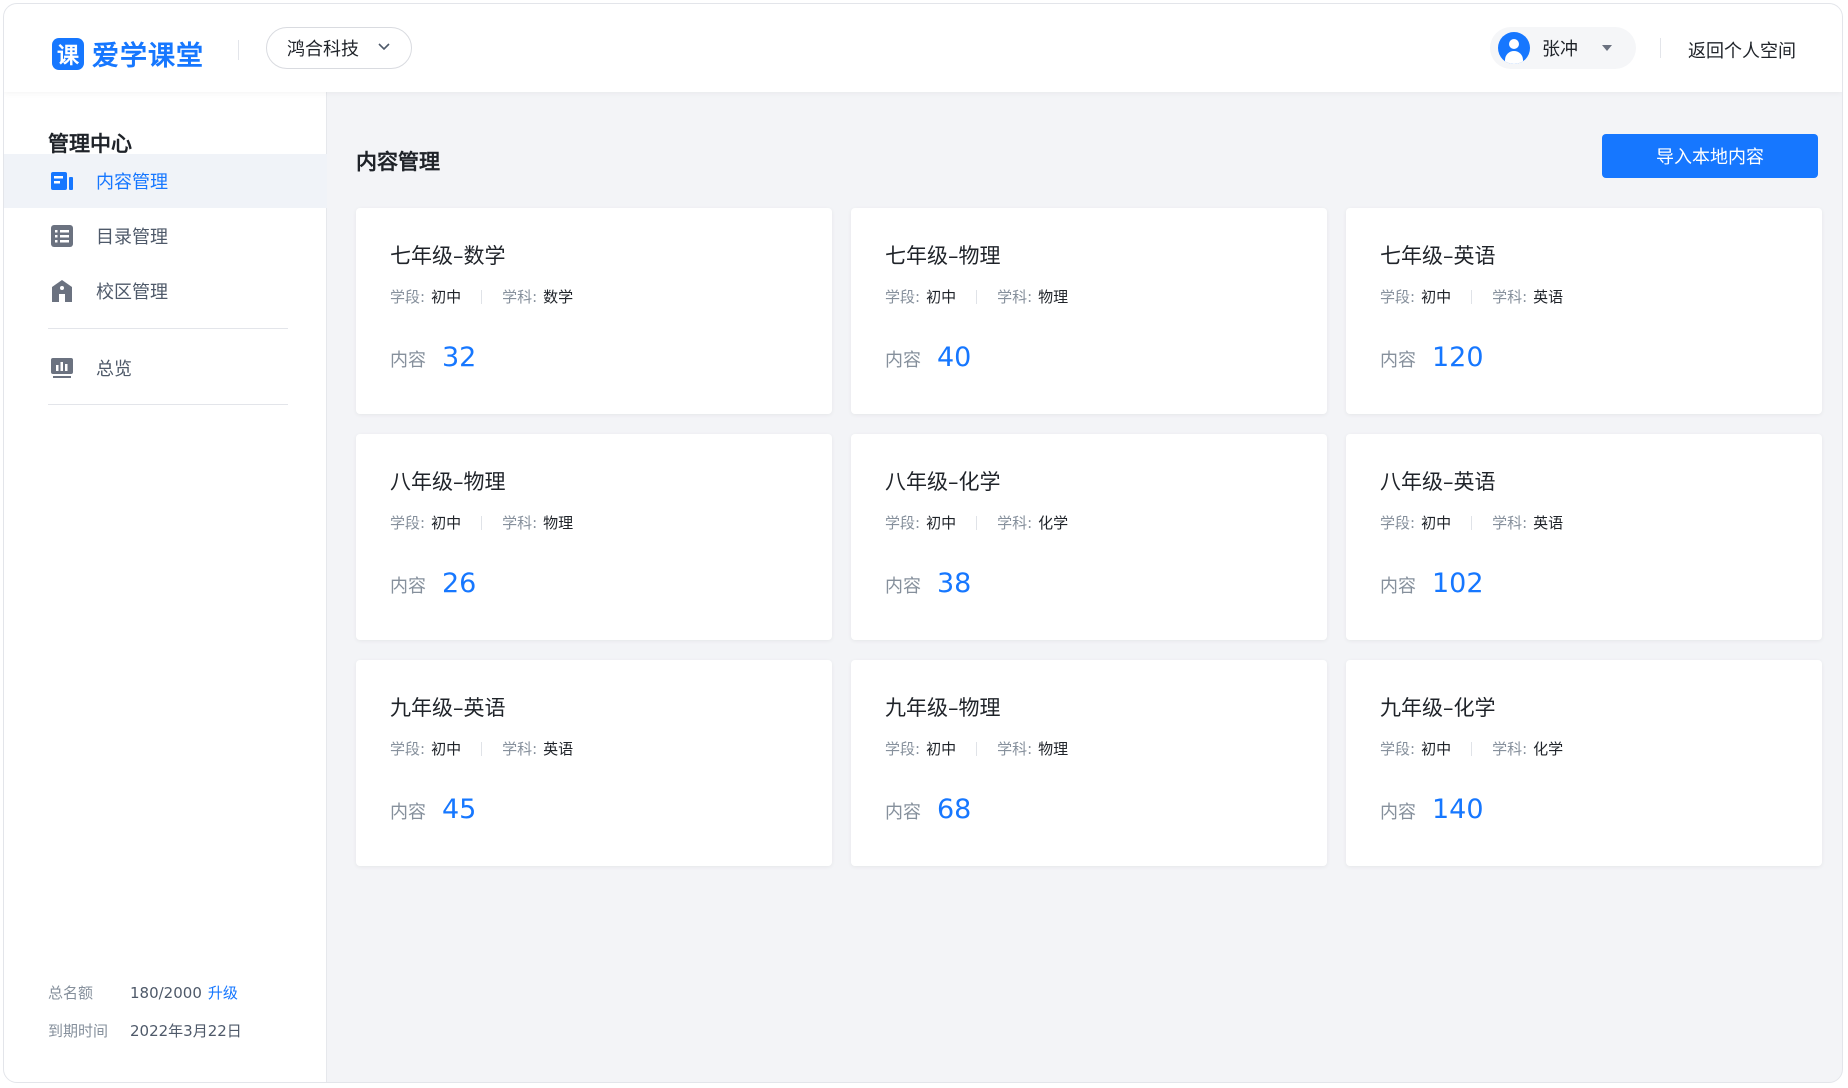  I want to click on org-name: 鸿合科技, so click(323, 49).